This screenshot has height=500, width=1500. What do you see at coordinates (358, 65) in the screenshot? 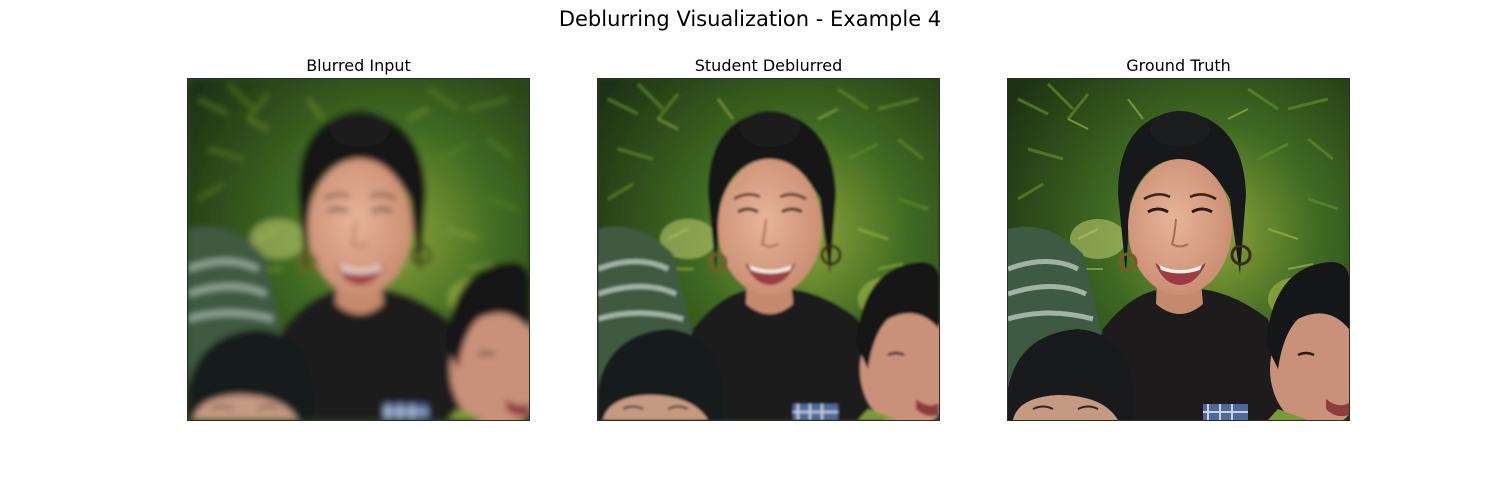
I see `panel-title: Blurred Input` at bounding box center [358, 65].